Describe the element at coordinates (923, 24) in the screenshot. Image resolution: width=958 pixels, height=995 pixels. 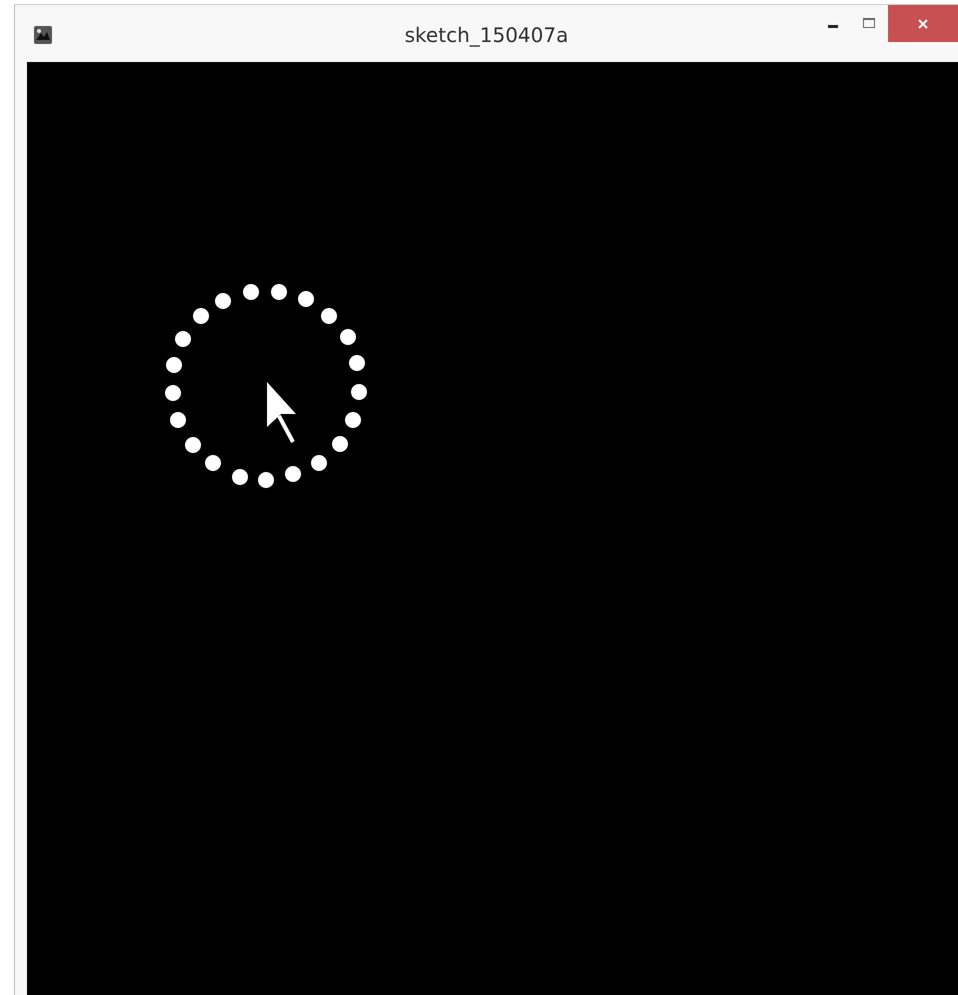
I see `close-icon` at that location.